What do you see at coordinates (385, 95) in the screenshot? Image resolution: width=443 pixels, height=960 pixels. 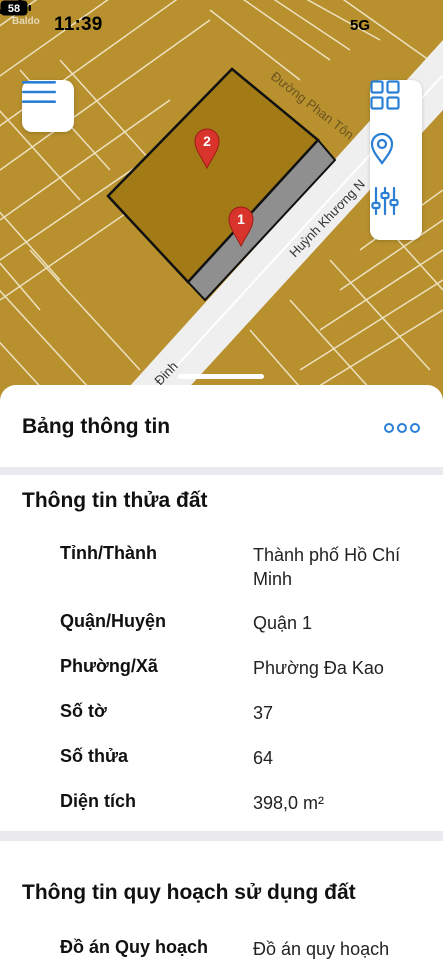 I see `grid-icon` at bounding box center [385, 95].